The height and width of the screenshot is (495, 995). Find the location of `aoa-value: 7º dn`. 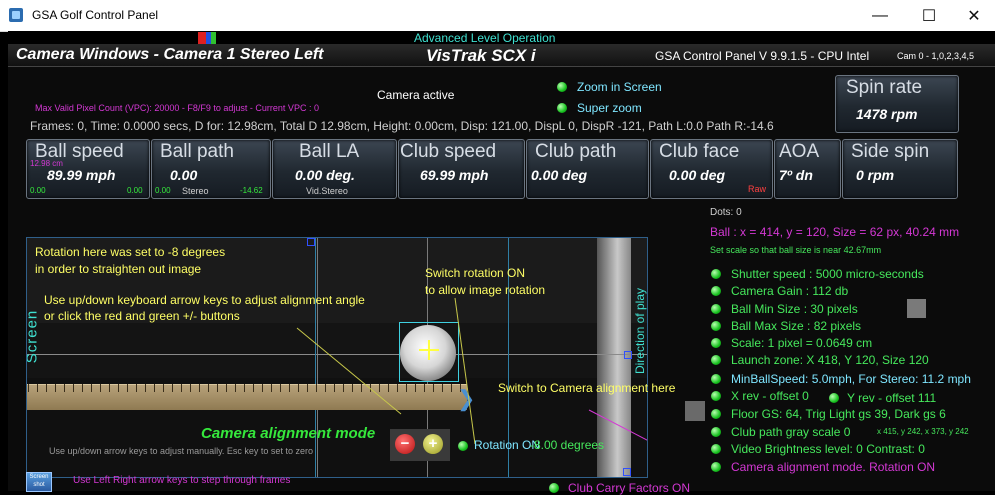

aoa-value: 7º dn is located at coordinates (796, 175).